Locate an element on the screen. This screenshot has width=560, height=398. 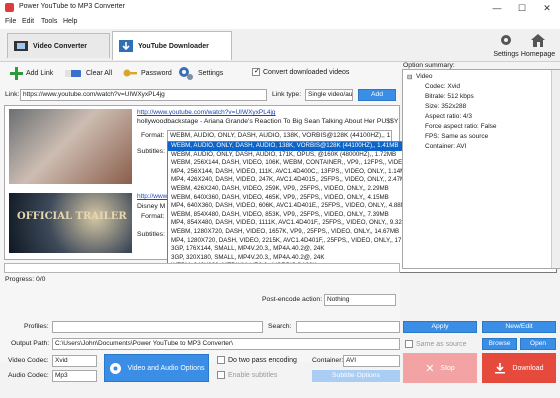
tree-node-video: Video is located at coordinates (424, 76).